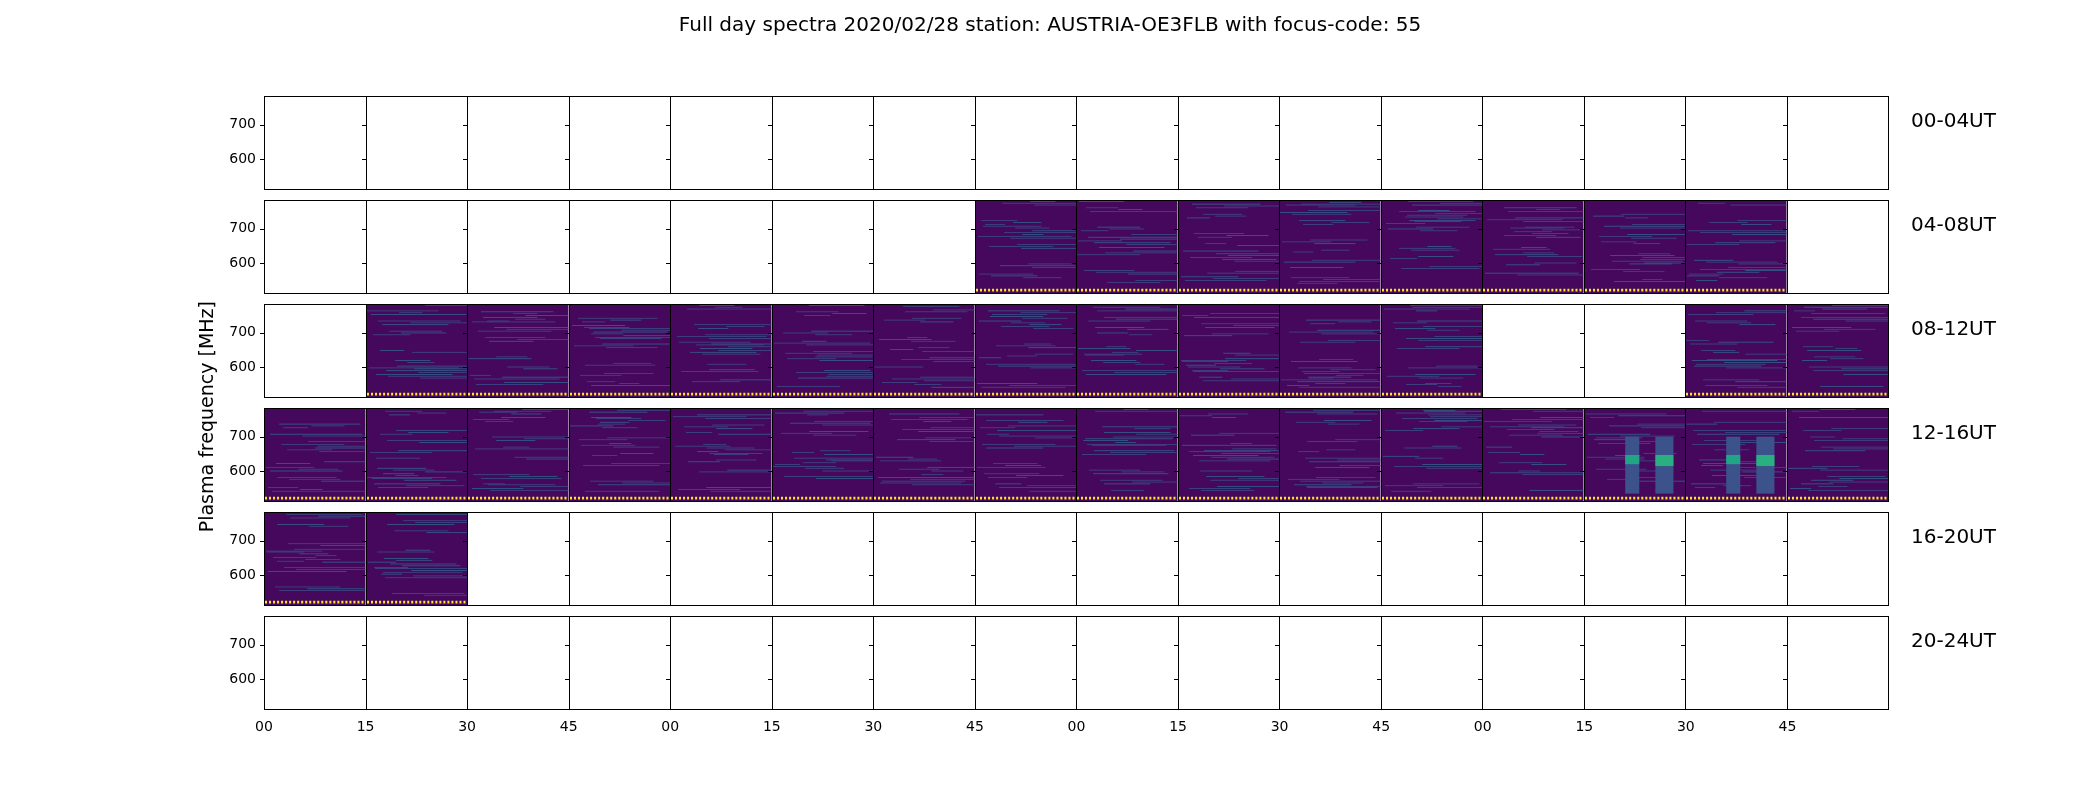  Describe the element at coordinates (1953, 224) in the screenshot. I see `row-label: 04-08UT` at that location.